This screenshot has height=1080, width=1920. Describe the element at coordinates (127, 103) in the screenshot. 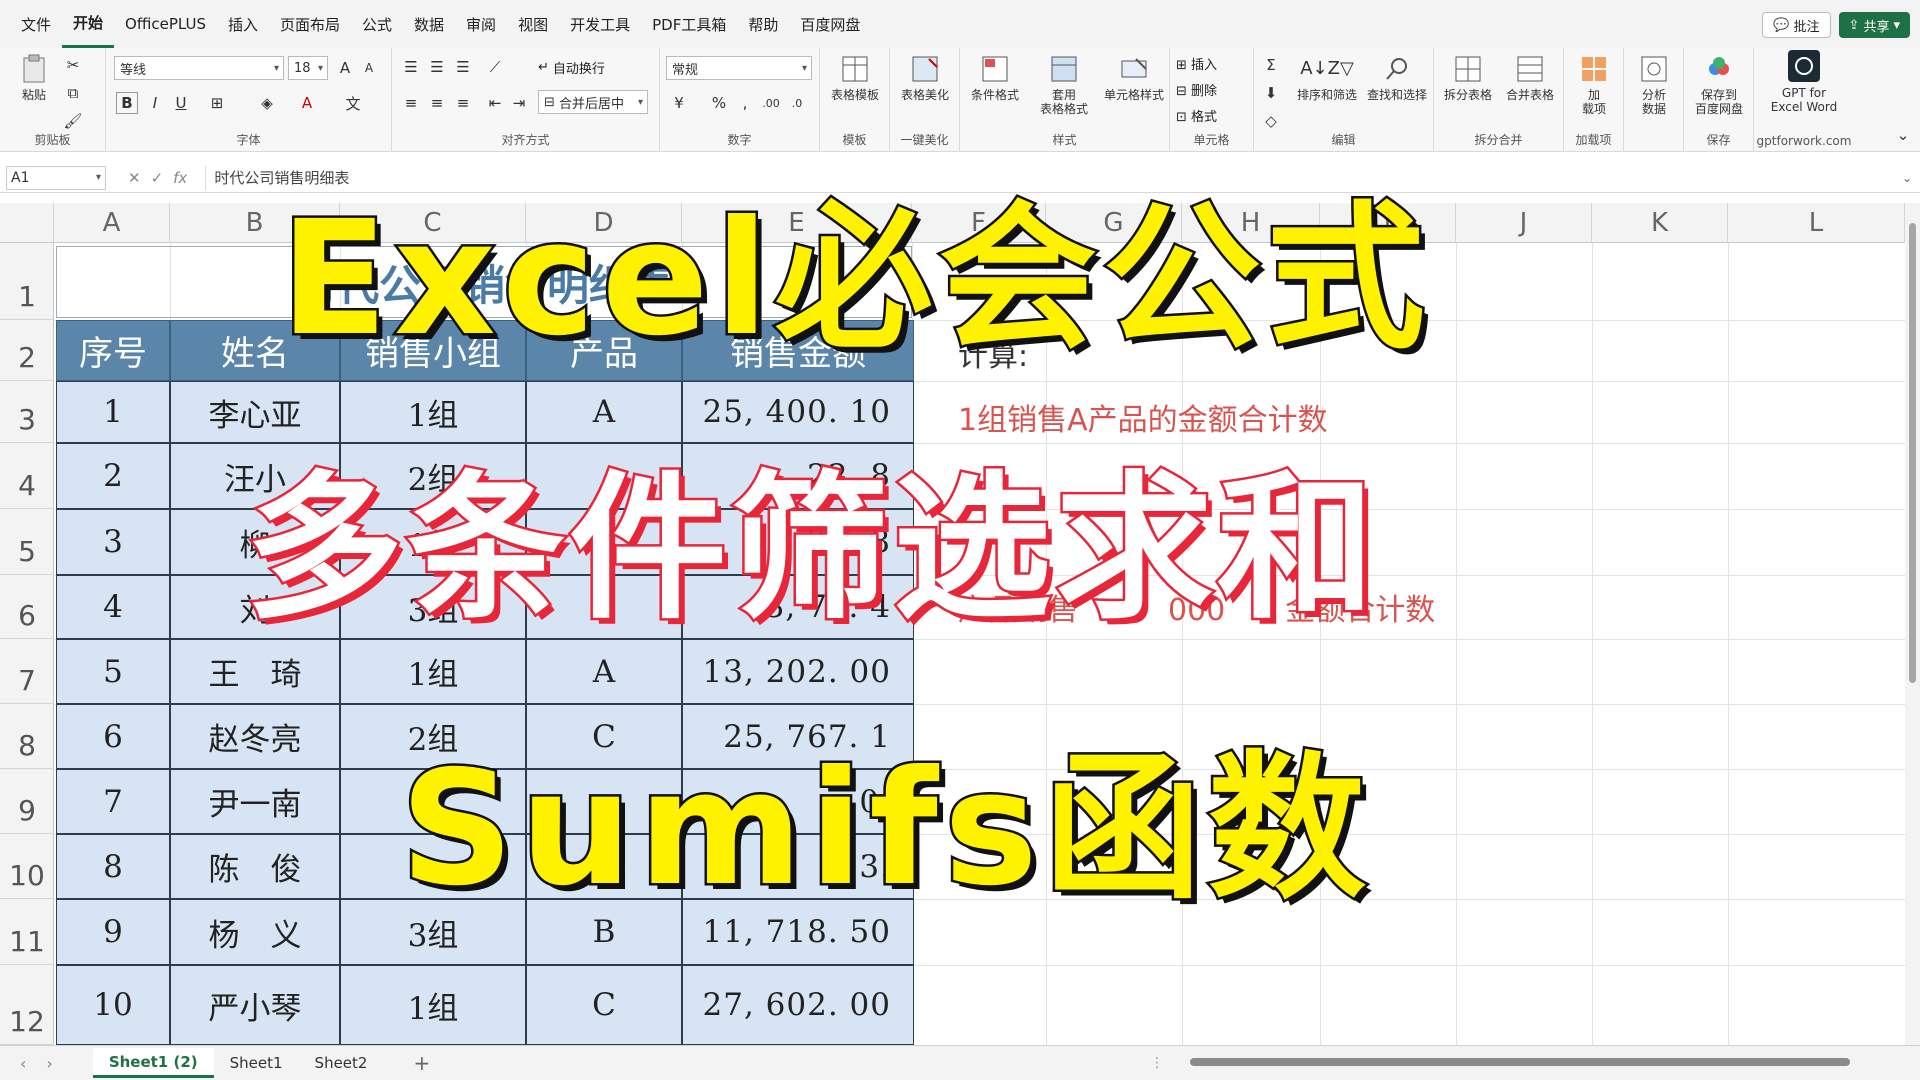

I see `bold-icon: B` at that location.